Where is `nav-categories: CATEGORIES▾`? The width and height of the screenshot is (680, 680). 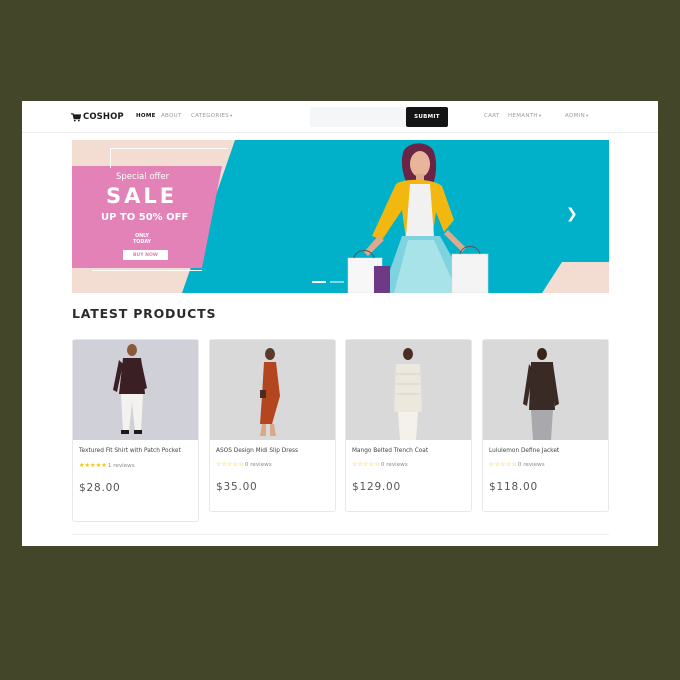 nav-categories: CATEGORIES▾ is located at coordinates (212, 116).